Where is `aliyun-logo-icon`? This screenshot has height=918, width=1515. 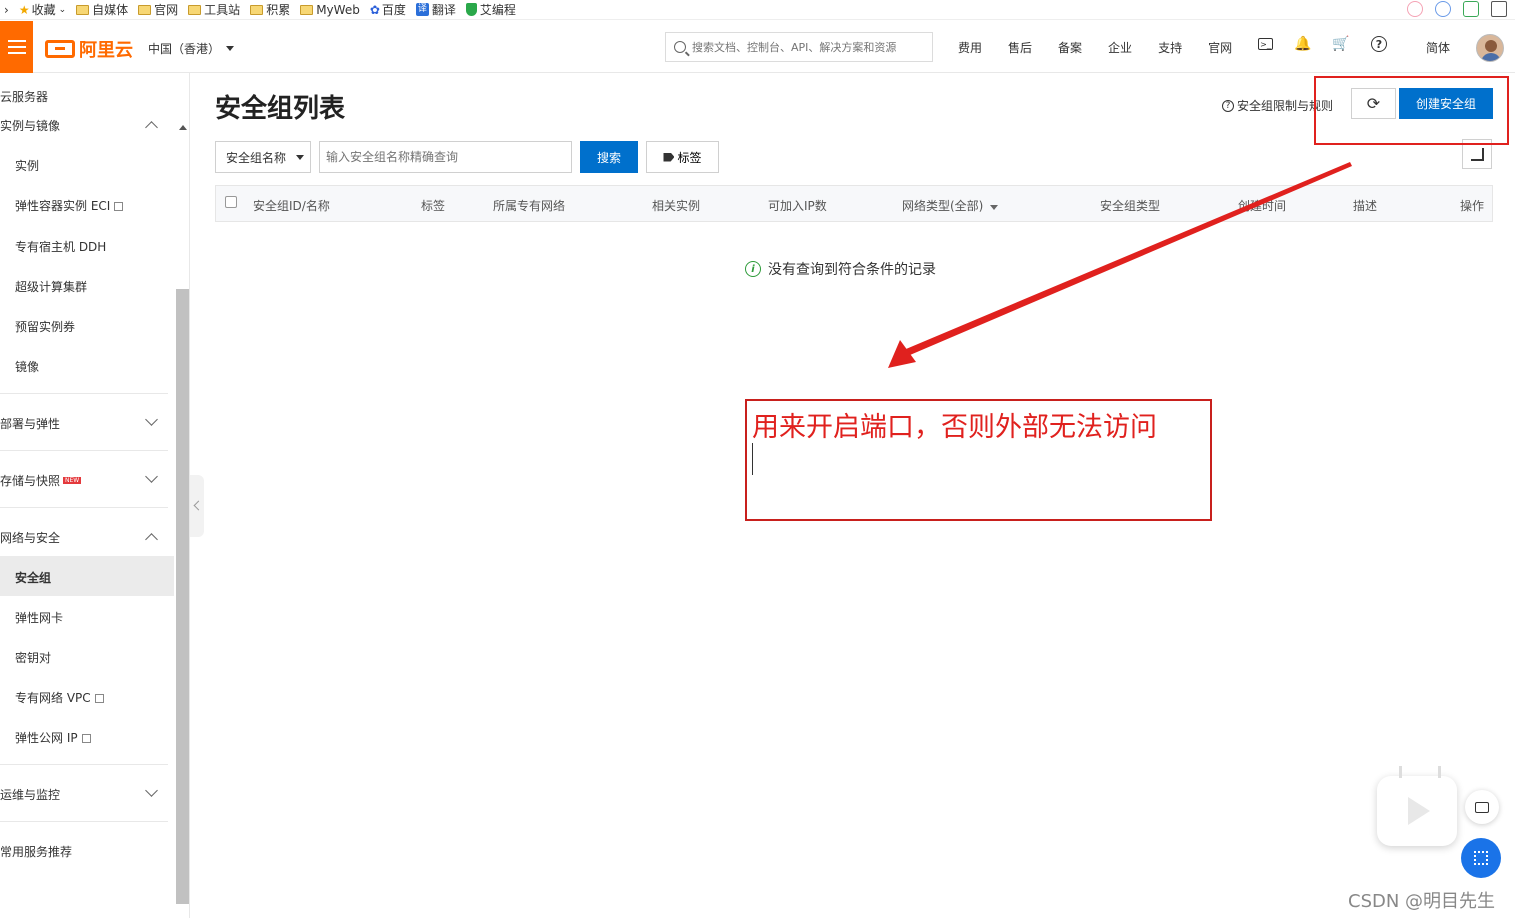 aliyun-logo-icon is located at coordinates (60, 49).